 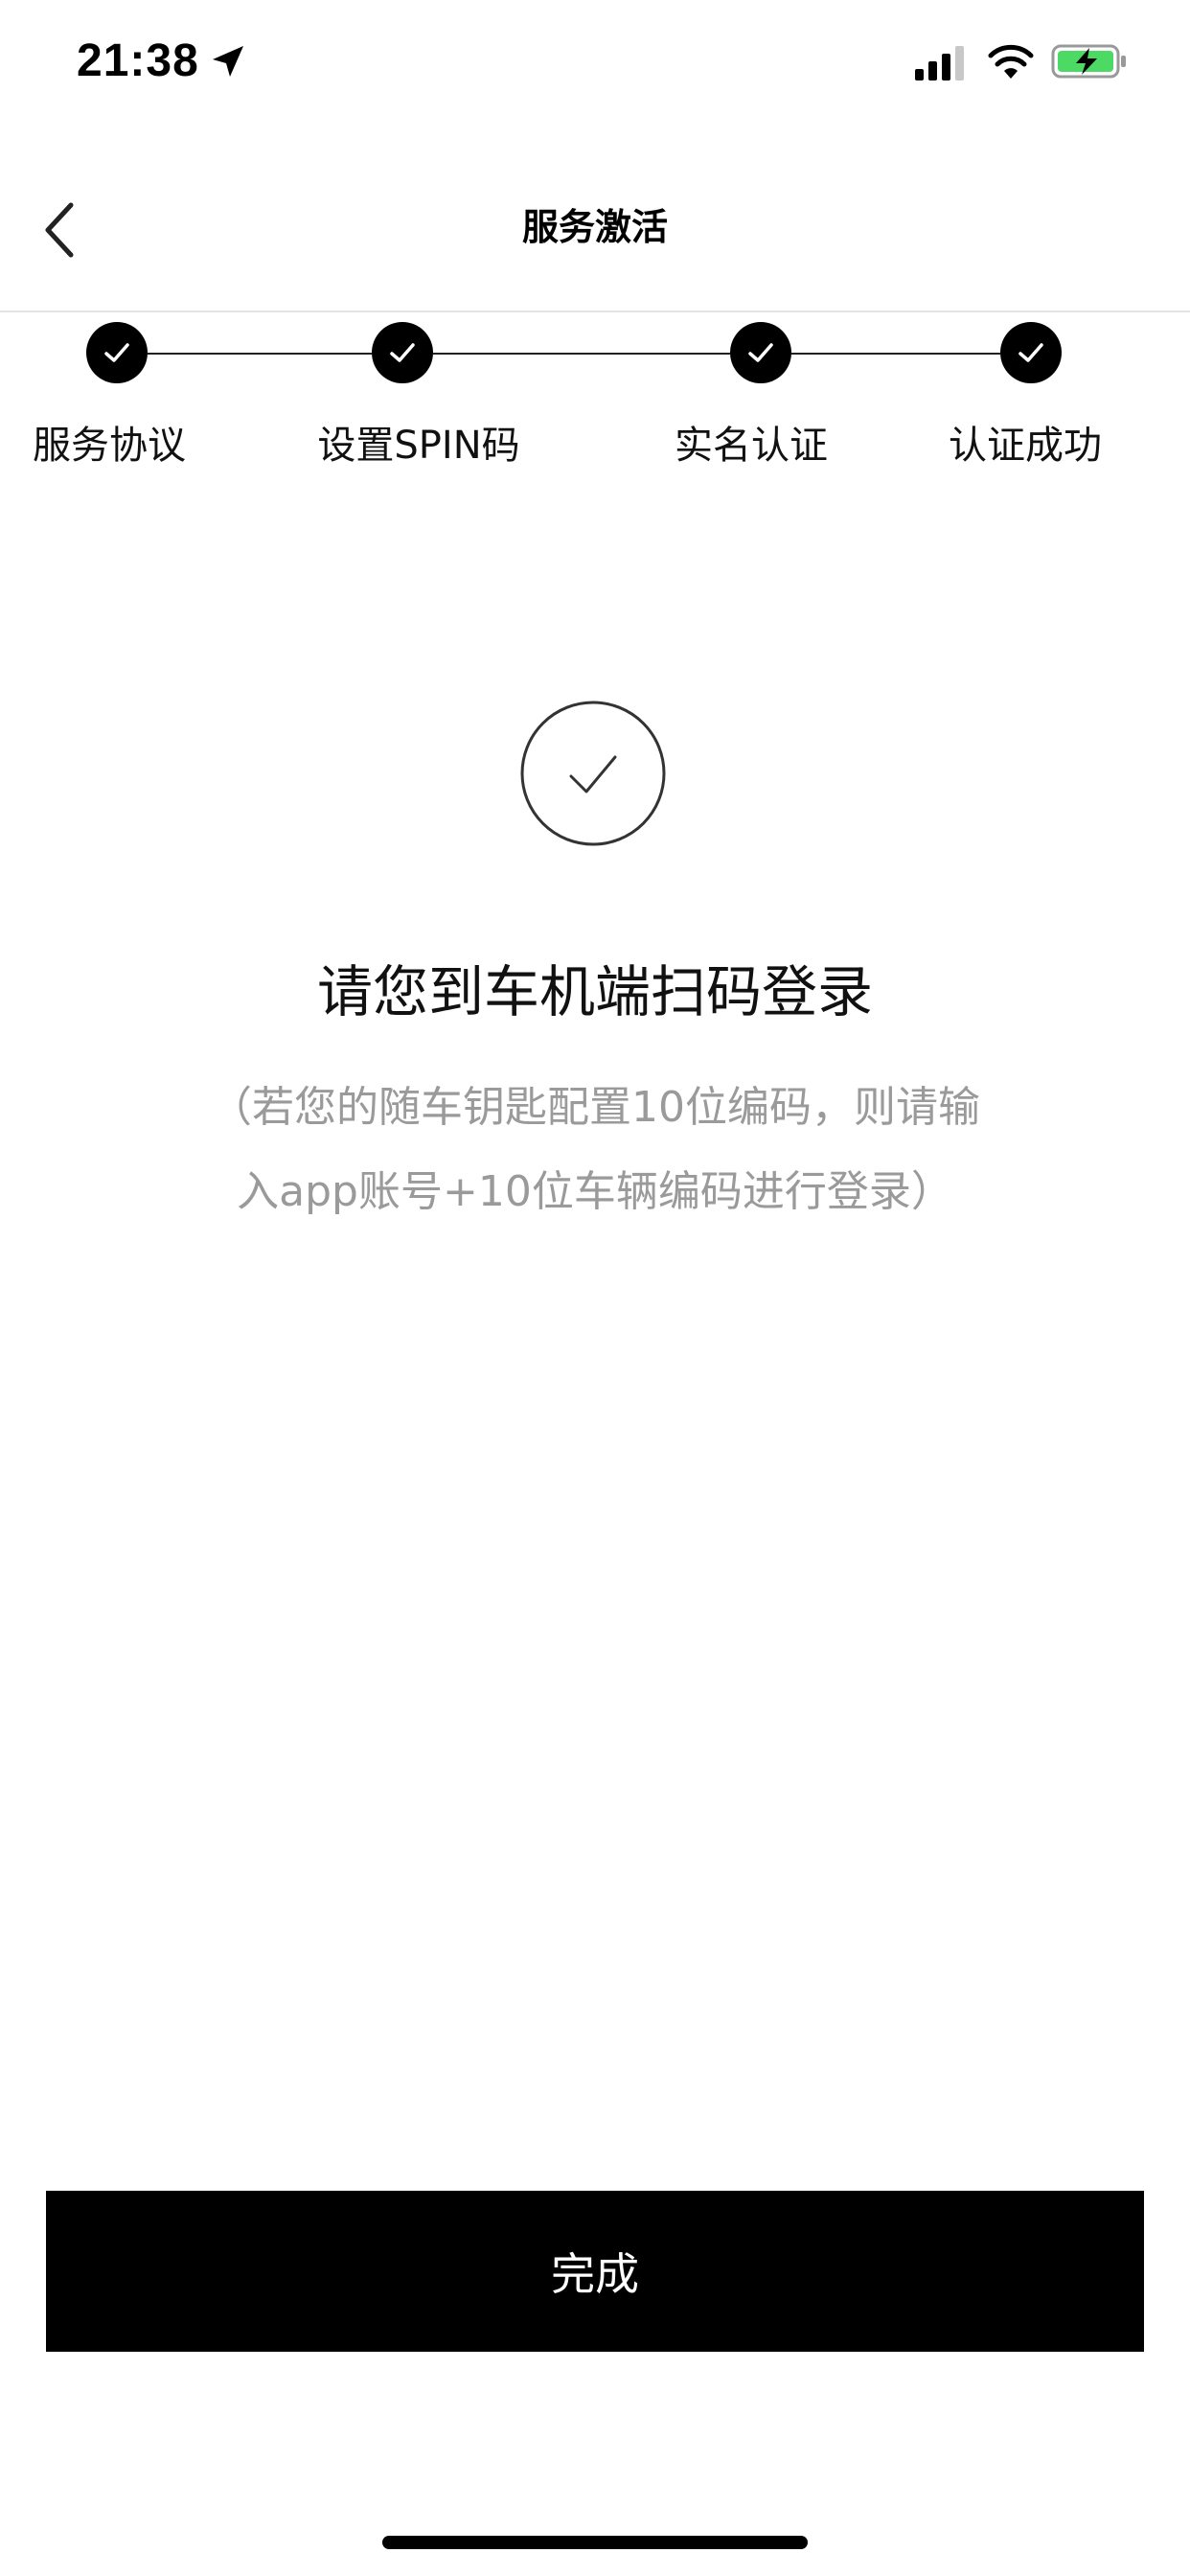 I want to click on step-label-1: 服务协议, so click(x=109, y=446).